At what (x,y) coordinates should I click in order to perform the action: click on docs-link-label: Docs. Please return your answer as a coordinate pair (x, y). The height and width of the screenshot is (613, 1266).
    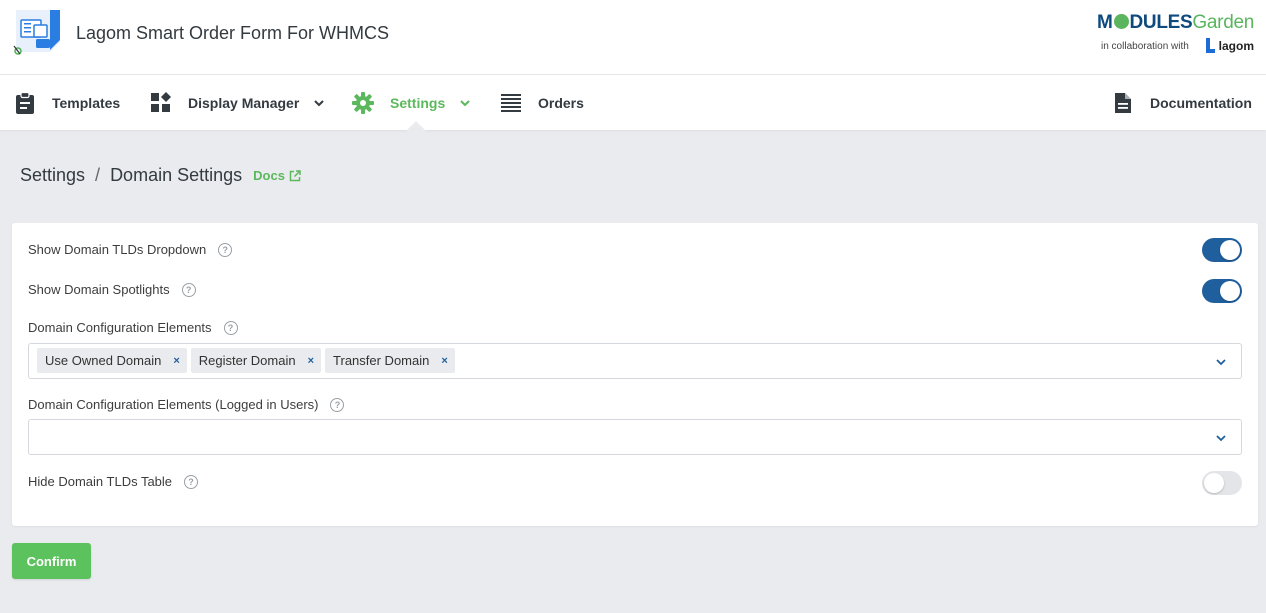
    Looking at the image, I should click on (269, 175).